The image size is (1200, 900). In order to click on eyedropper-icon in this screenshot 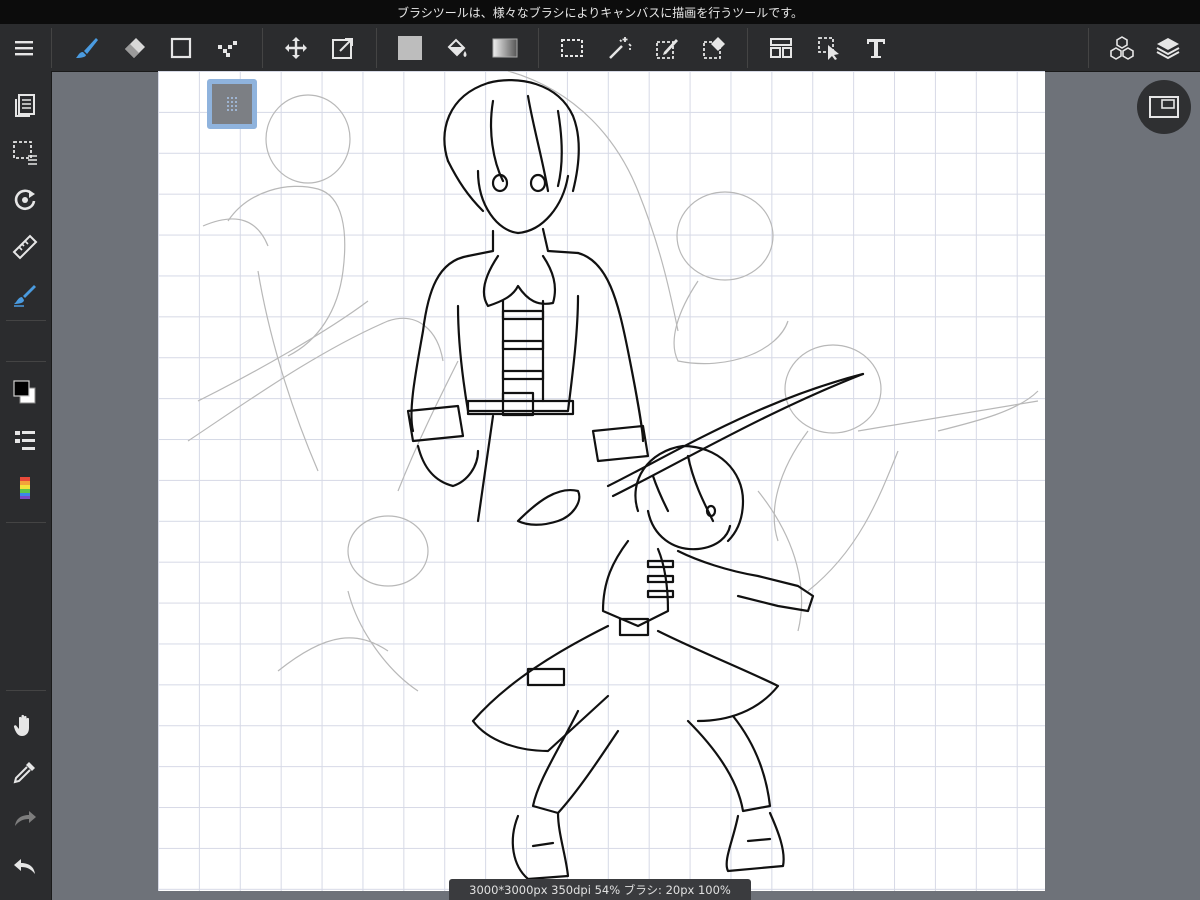, I will do `click(25, 772)`.